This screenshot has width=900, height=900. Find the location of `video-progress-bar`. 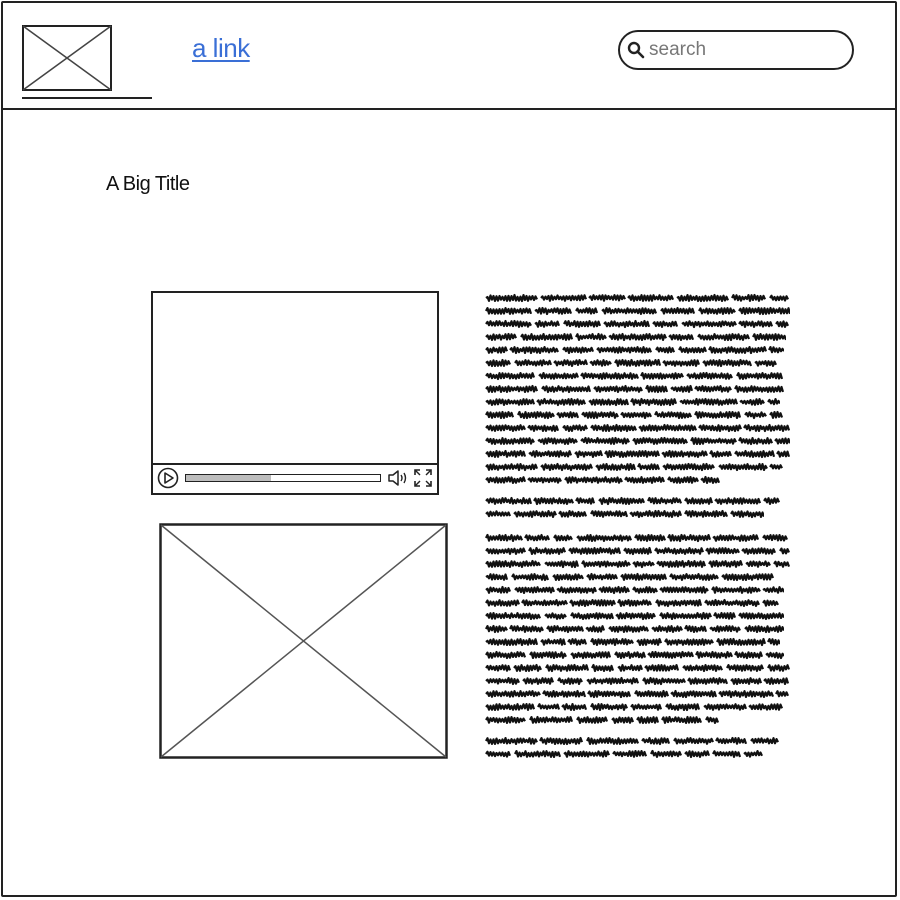

video-progress-bar is located at coordinates (283, 478).